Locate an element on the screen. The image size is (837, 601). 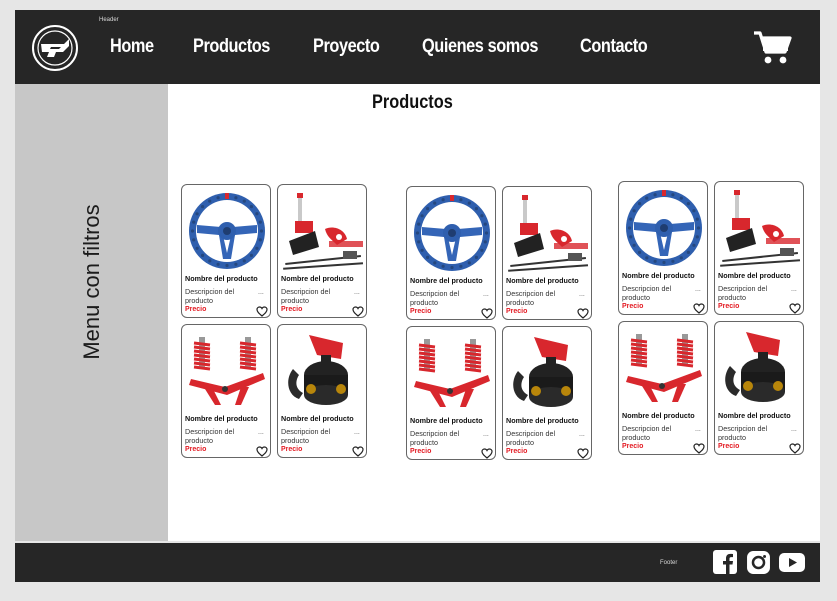
nav-productos: Productos is located at coordinates (231, 47).